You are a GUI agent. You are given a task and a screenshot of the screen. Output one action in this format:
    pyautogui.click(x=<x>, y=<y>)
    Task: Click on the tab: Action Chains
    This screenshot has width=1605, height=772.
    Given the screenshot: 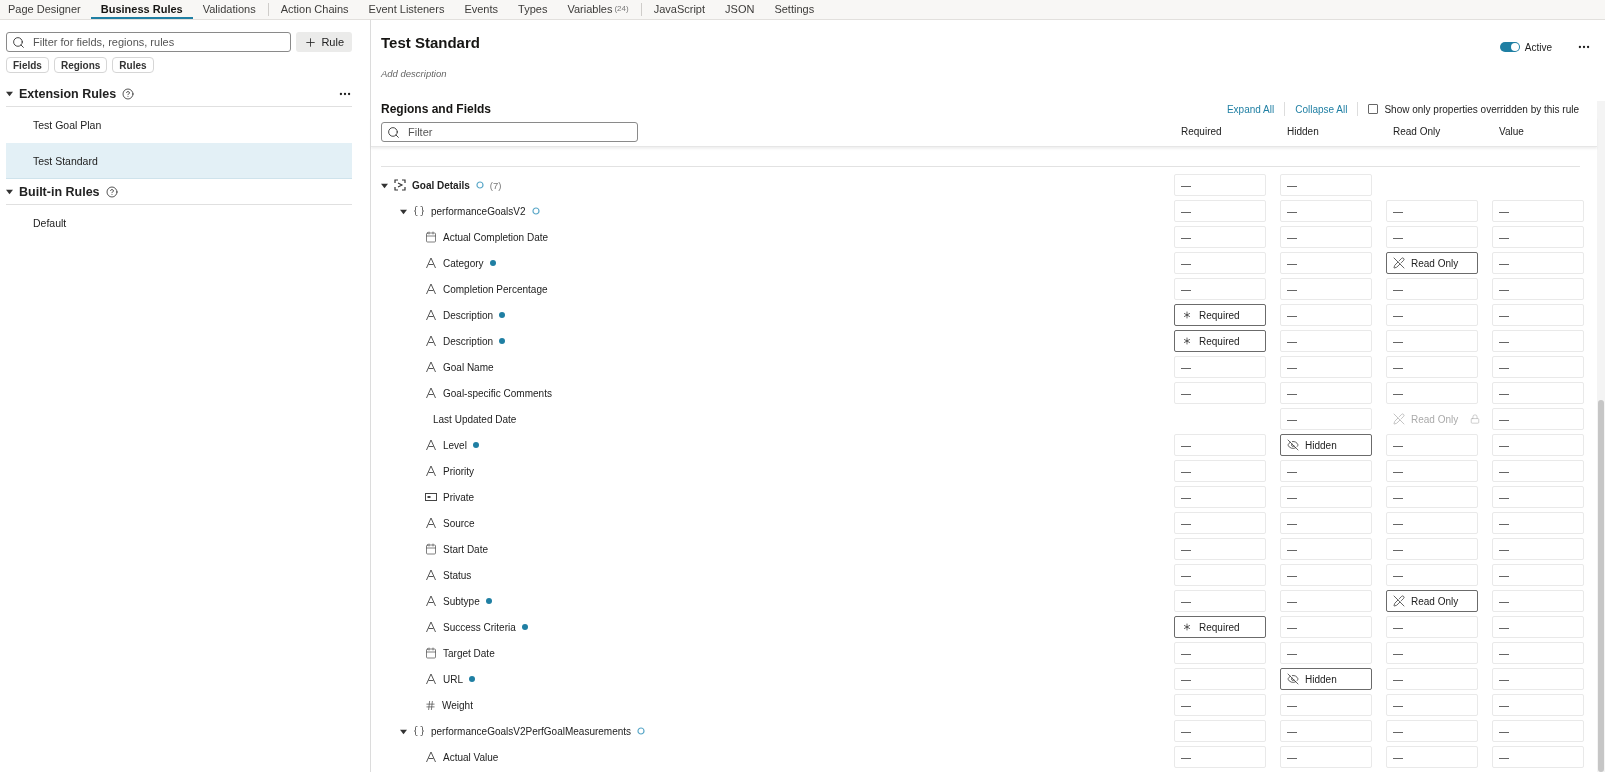 What is the action you would take?
    pyautogui.click(x=314, y=9)
    